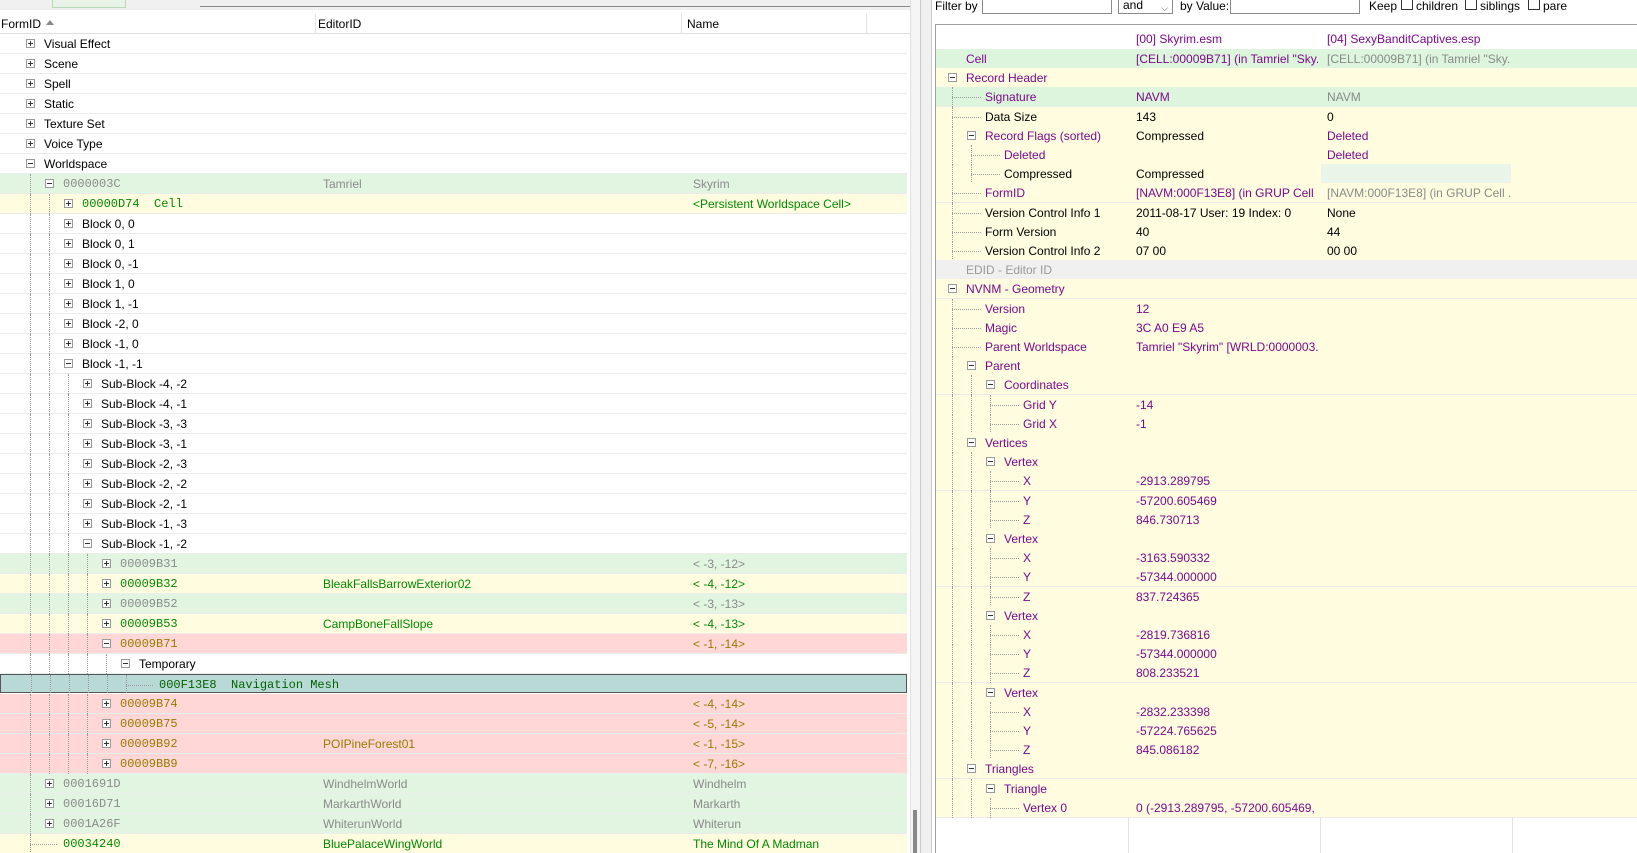  What do you see at coordinates (1227, 731) in the screenshot?
I see `record-value-file-1: -57224.765625` at bounding box center [1227, 731].